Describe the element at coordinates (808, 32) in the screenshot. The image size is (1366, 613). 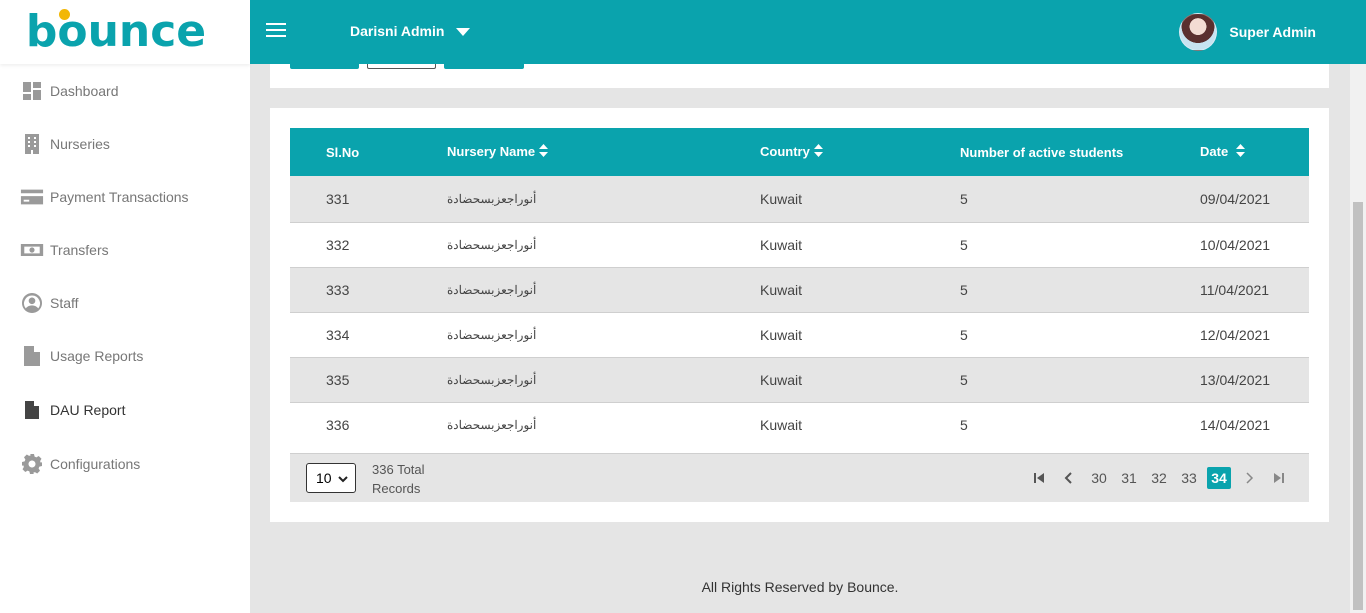
I see `top-header: Darisni Admin Super Admin` at that location.